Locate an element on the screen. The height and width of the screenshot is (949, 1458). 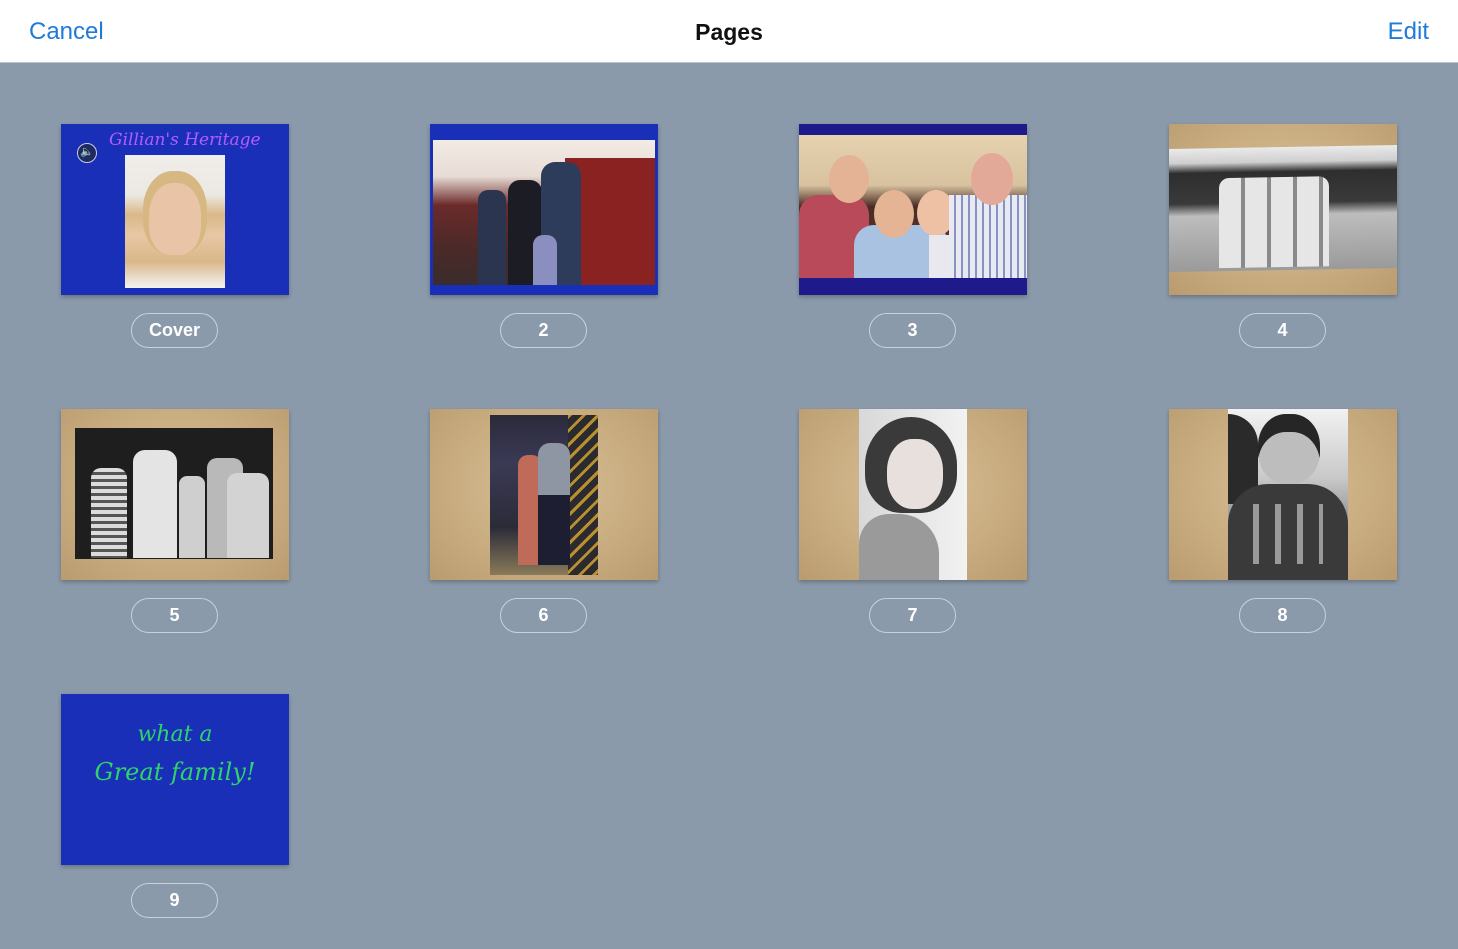
page-thumbnail: 🔈 Gillian's Heritage is located at coordinates (175, 209).